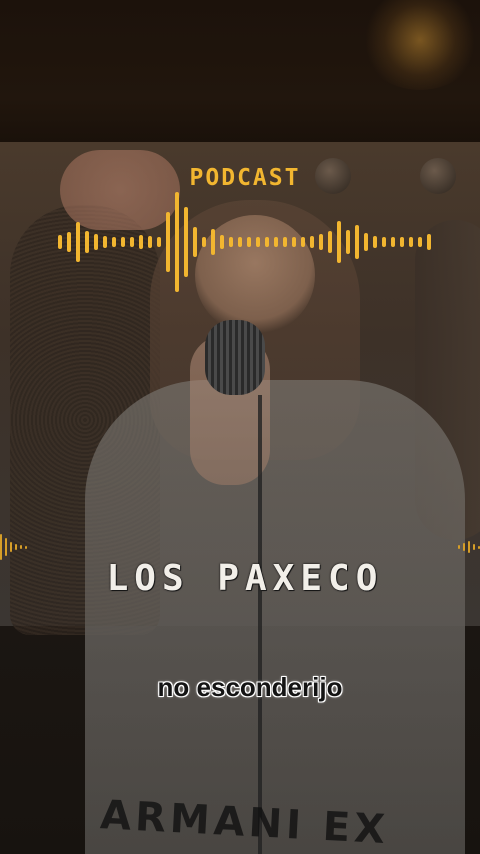 Image resolution: width=480 pixels, height=854 pixels. I want to click on handheld-microphone, so click(235, 357).